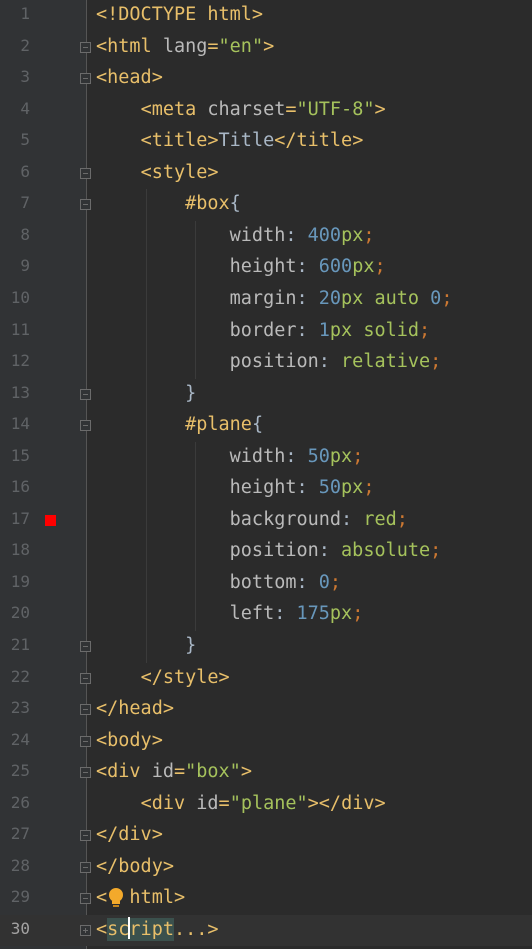  I want to click on code-line: 17 background: red;, so click(266, 521).